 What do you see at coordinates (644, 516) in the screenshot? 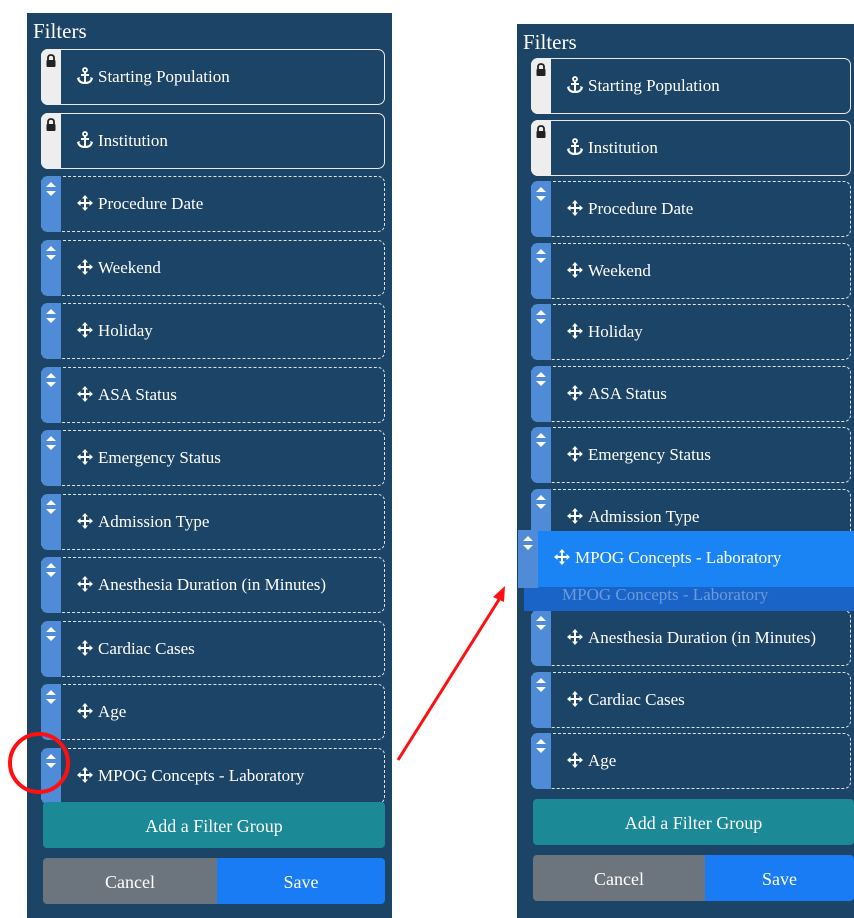
I see `filter-label: Admission Type` at bounding box center [644, 516].